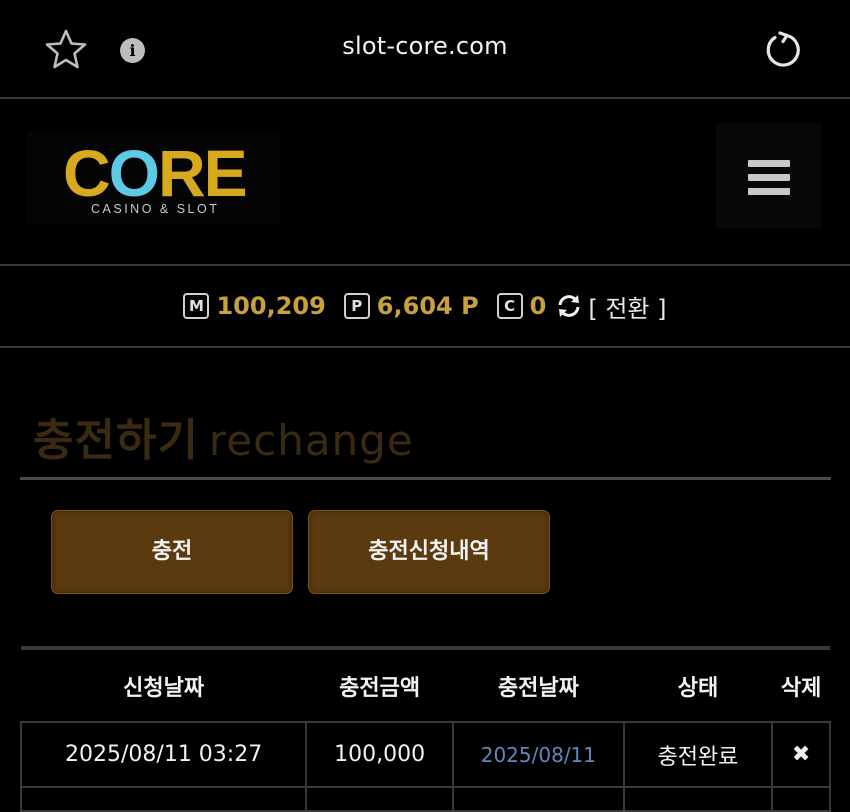 The width and height of the screenshot is (850, 812). What do you see at coordinates (801, 684) in the screenshot?
I see `header-delete: 삭제` at bounding box center [801, 684].